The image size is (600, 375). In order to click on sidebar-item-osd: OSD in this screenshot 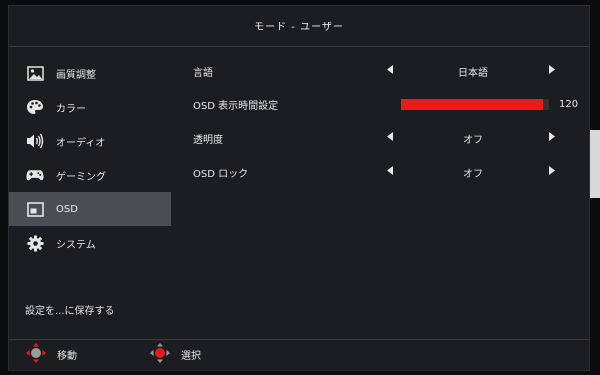, I will do `click(90, 209)`.